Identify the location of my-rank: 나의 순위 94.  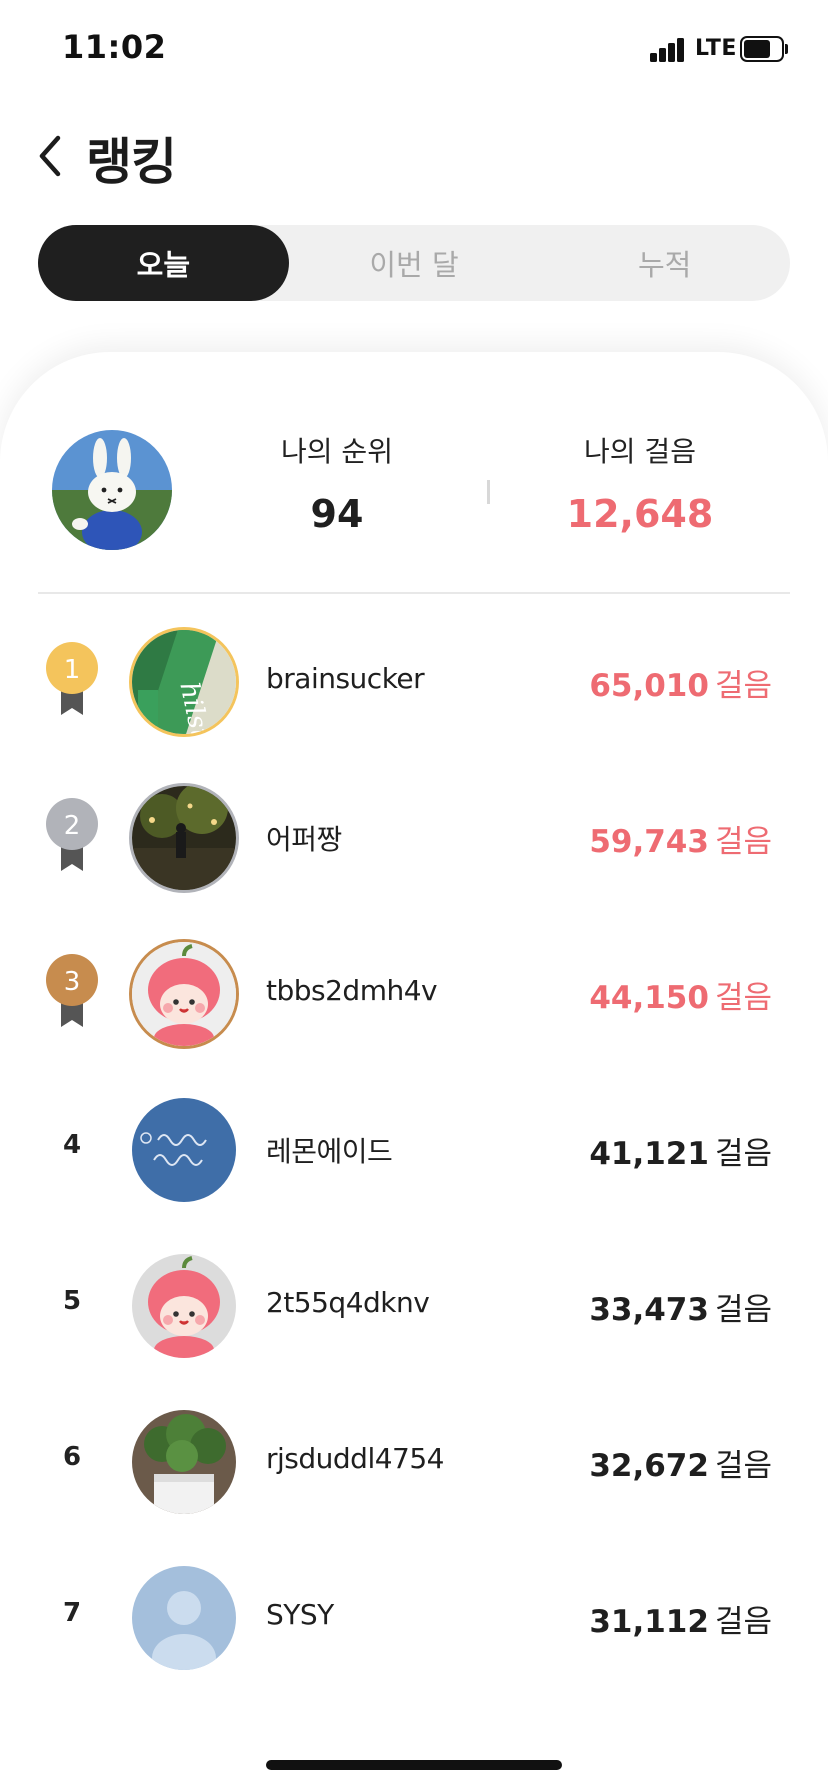
(337, 483).